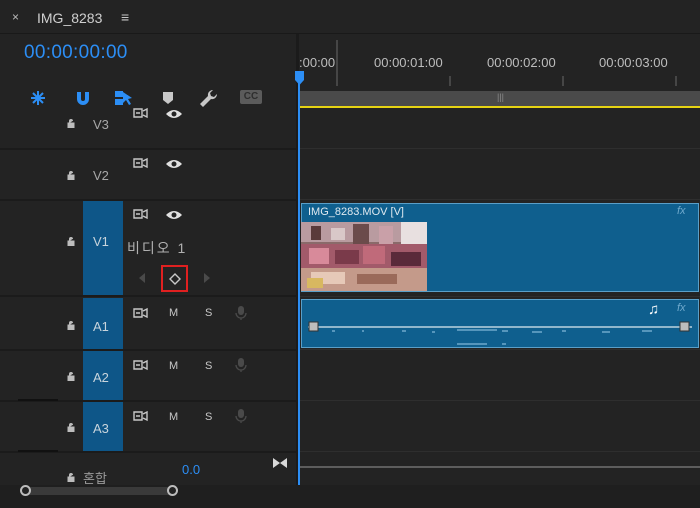 This screenshot has width=700, height=508. Describe the element at coordinates (38, 98) in the screenshot. I see `snap-insert-icon` at that location.